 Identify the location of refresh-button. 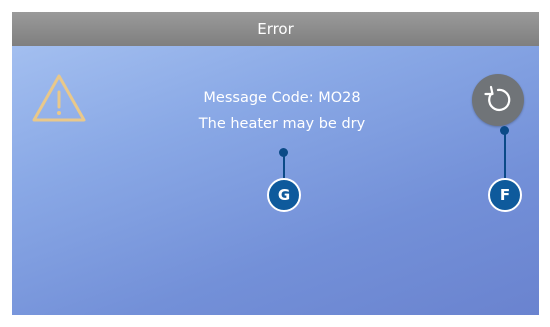
(498, 100).